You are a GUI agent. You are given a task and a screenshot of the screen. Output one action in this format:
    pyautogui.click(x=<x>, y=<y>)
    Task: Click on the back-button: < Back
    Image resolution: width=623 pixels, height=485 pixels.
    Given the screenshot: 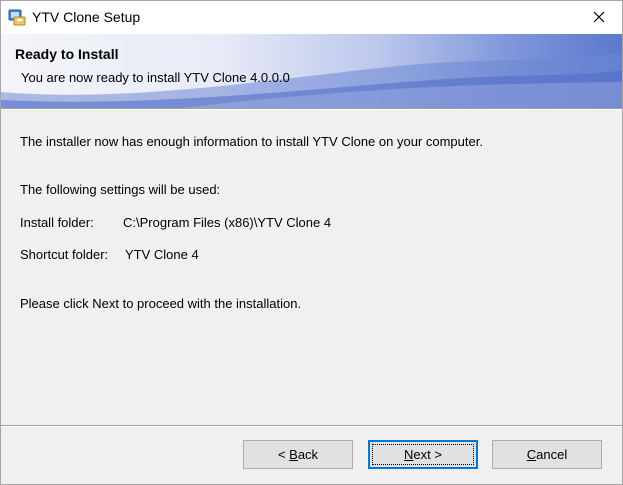 What is the action you would take?
    pyautogui.click(x=298, y=454)
    